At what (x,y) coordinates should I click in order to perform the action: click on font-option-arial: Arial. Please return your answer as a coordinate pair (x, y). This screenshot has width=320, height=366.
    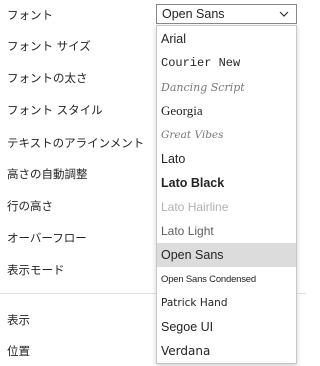
    Looking at the image, I should click on (226, 39).